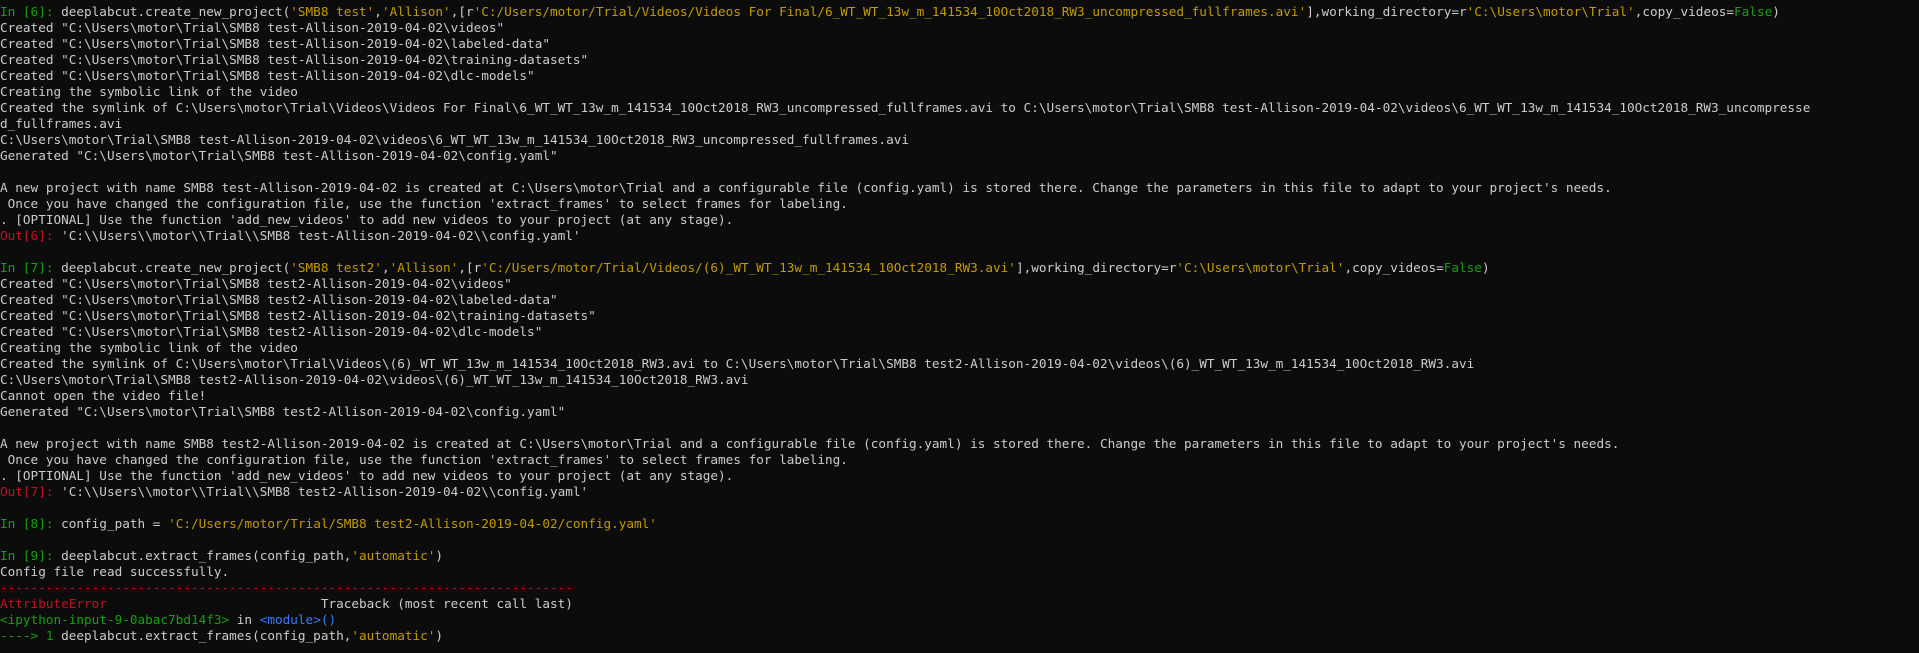 This screenshot has width=1919, height=653. I want to click on terminal-text-segment: config_path =, so click(115, 523).